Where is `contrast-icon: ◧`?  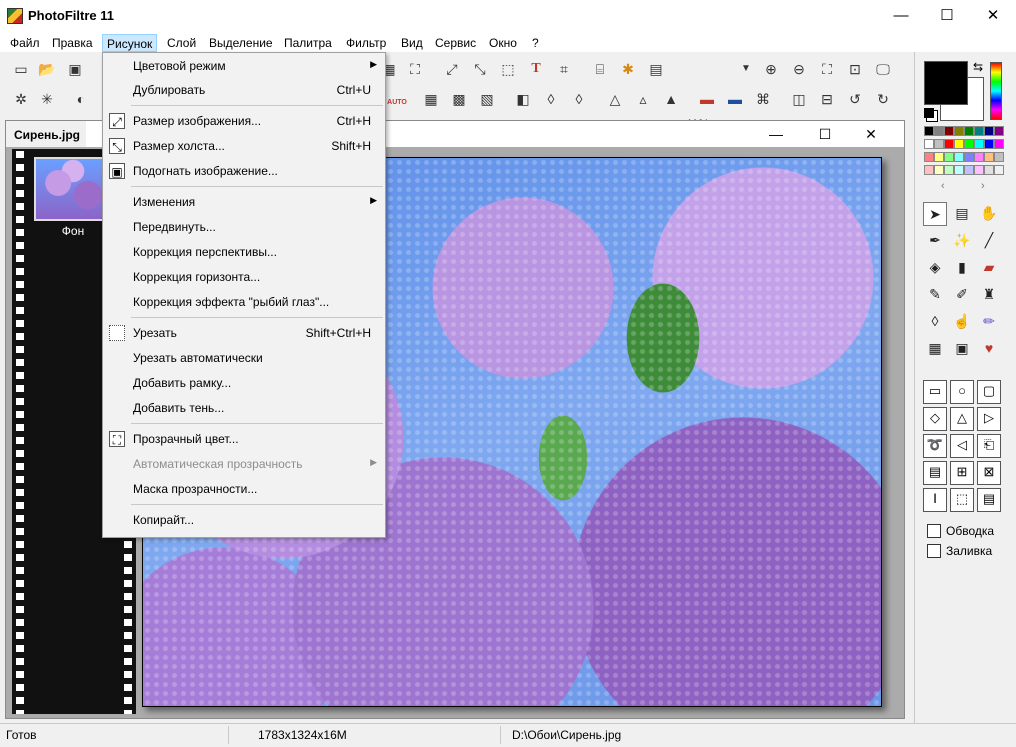
contrast-icon: ◧ is located at coordinates (523, 99).